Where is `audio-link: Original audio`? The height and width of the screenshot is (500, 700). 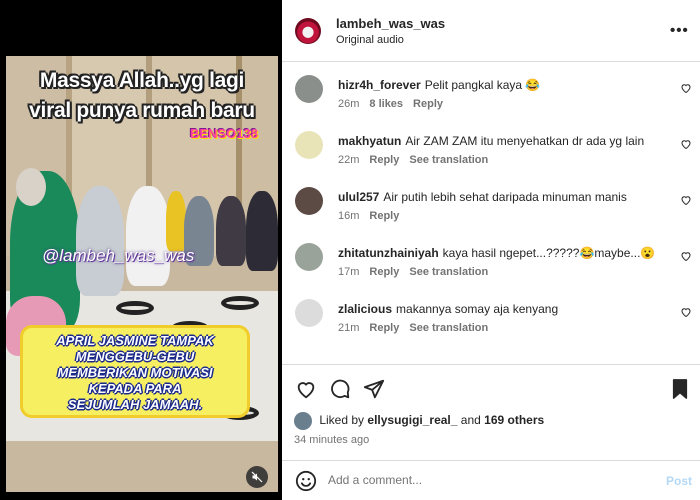
audio-link: Original audio is located at coordinates (370, 40).